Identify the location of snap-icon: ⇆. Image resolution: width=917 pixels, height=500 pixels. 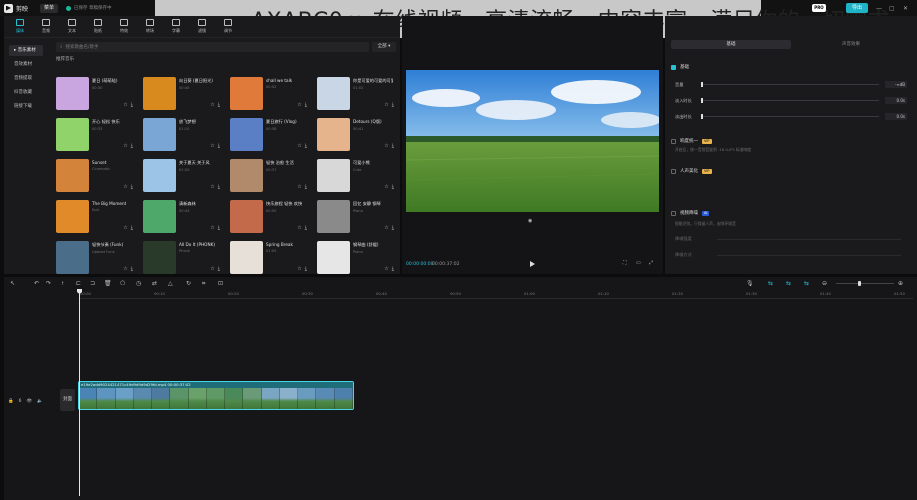
(770, 283).